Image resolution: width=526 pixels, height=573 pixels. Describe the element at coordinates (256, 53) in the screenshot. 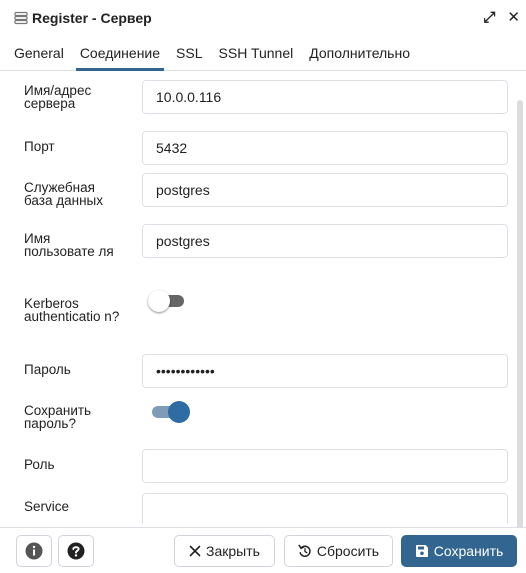

I see `tab-ssh-tunnel: SSH Tunnel` at that location.